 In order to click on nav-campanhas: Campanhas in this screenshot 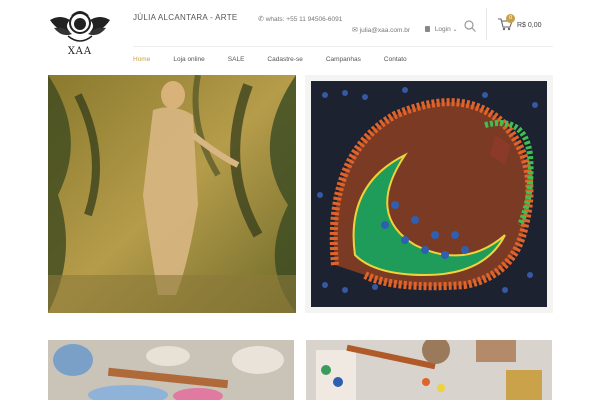, I will do `click(343, 59)`.